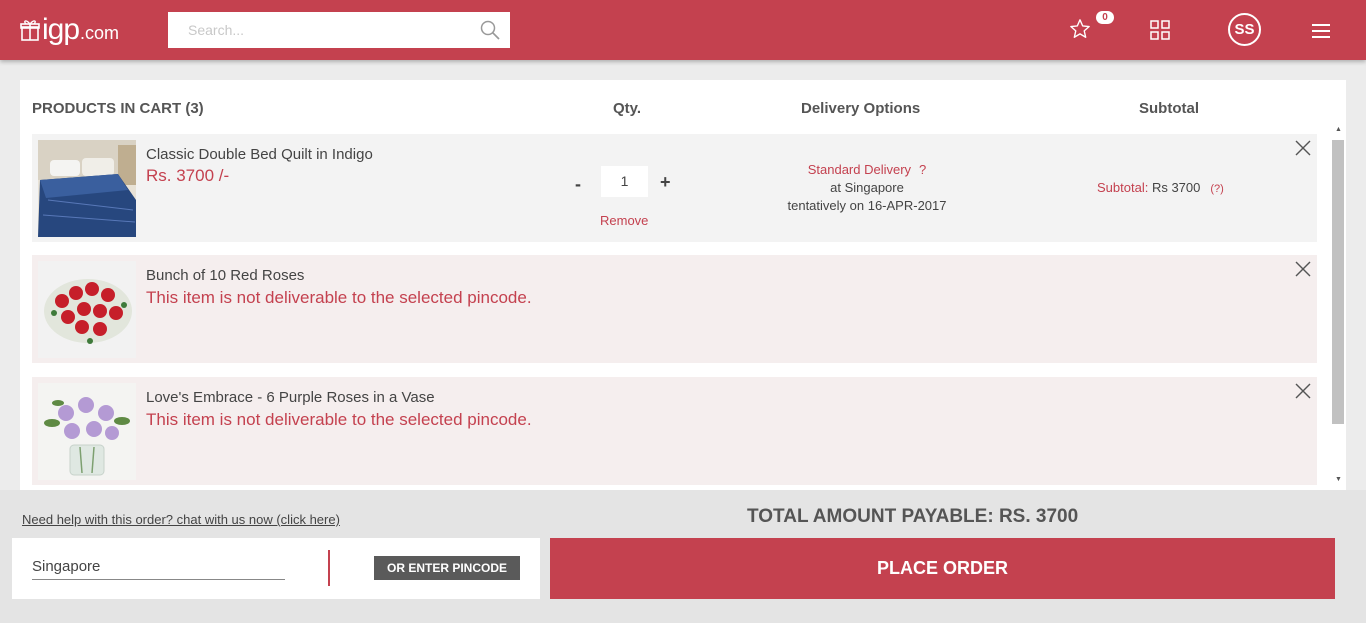 This screenshot has width=1366, height=623. What do you see at coordinates (1338, 282) in the screenshot?
I see `scrollbar-thumb` at bounding box center [1338, 282].